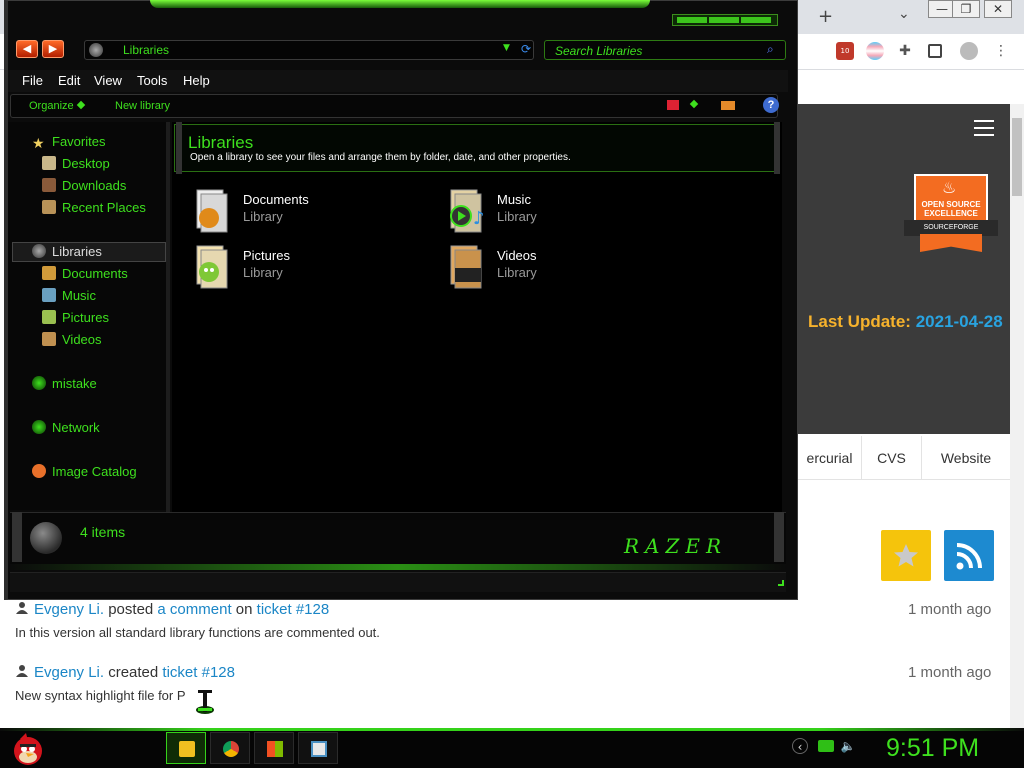 This screenshot has width=1024, height=768. Describe the element at coordinates (673, 105) in the screenshot. I see `view-options-icon` at that location.